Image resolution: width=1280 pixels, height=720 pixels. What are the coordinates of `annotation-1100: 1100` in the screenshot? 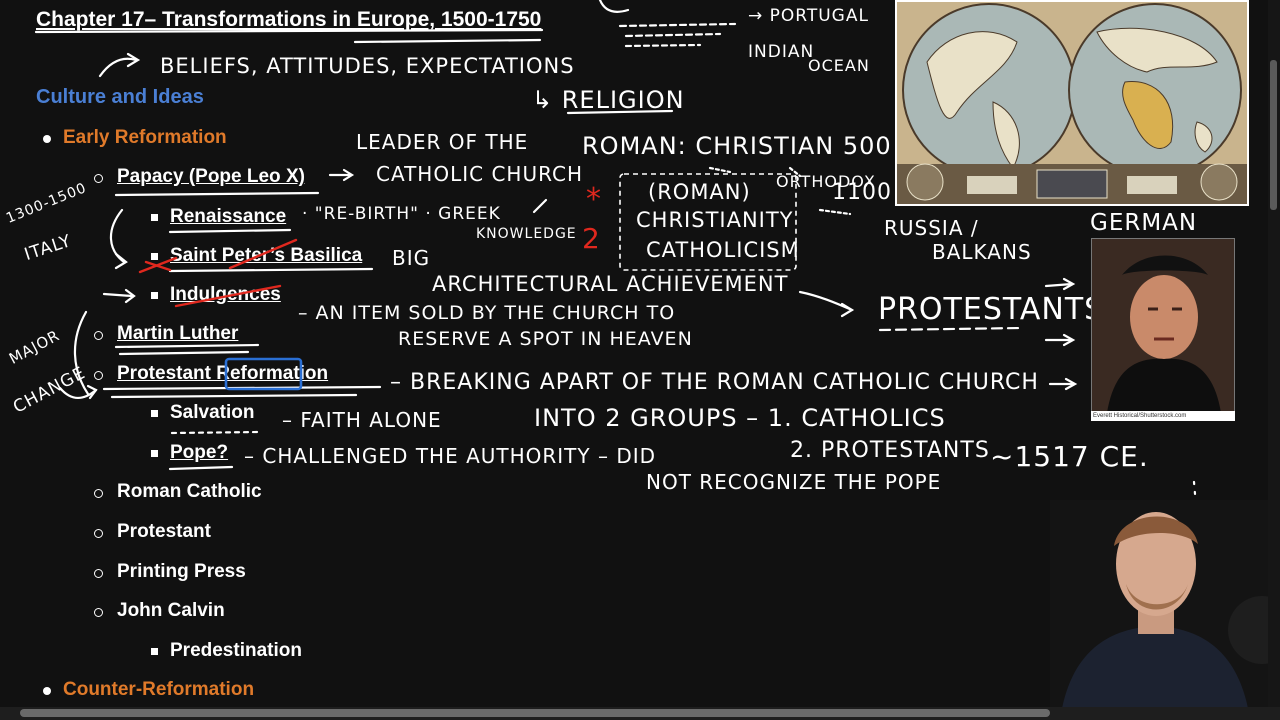 It's located at (862, 192).